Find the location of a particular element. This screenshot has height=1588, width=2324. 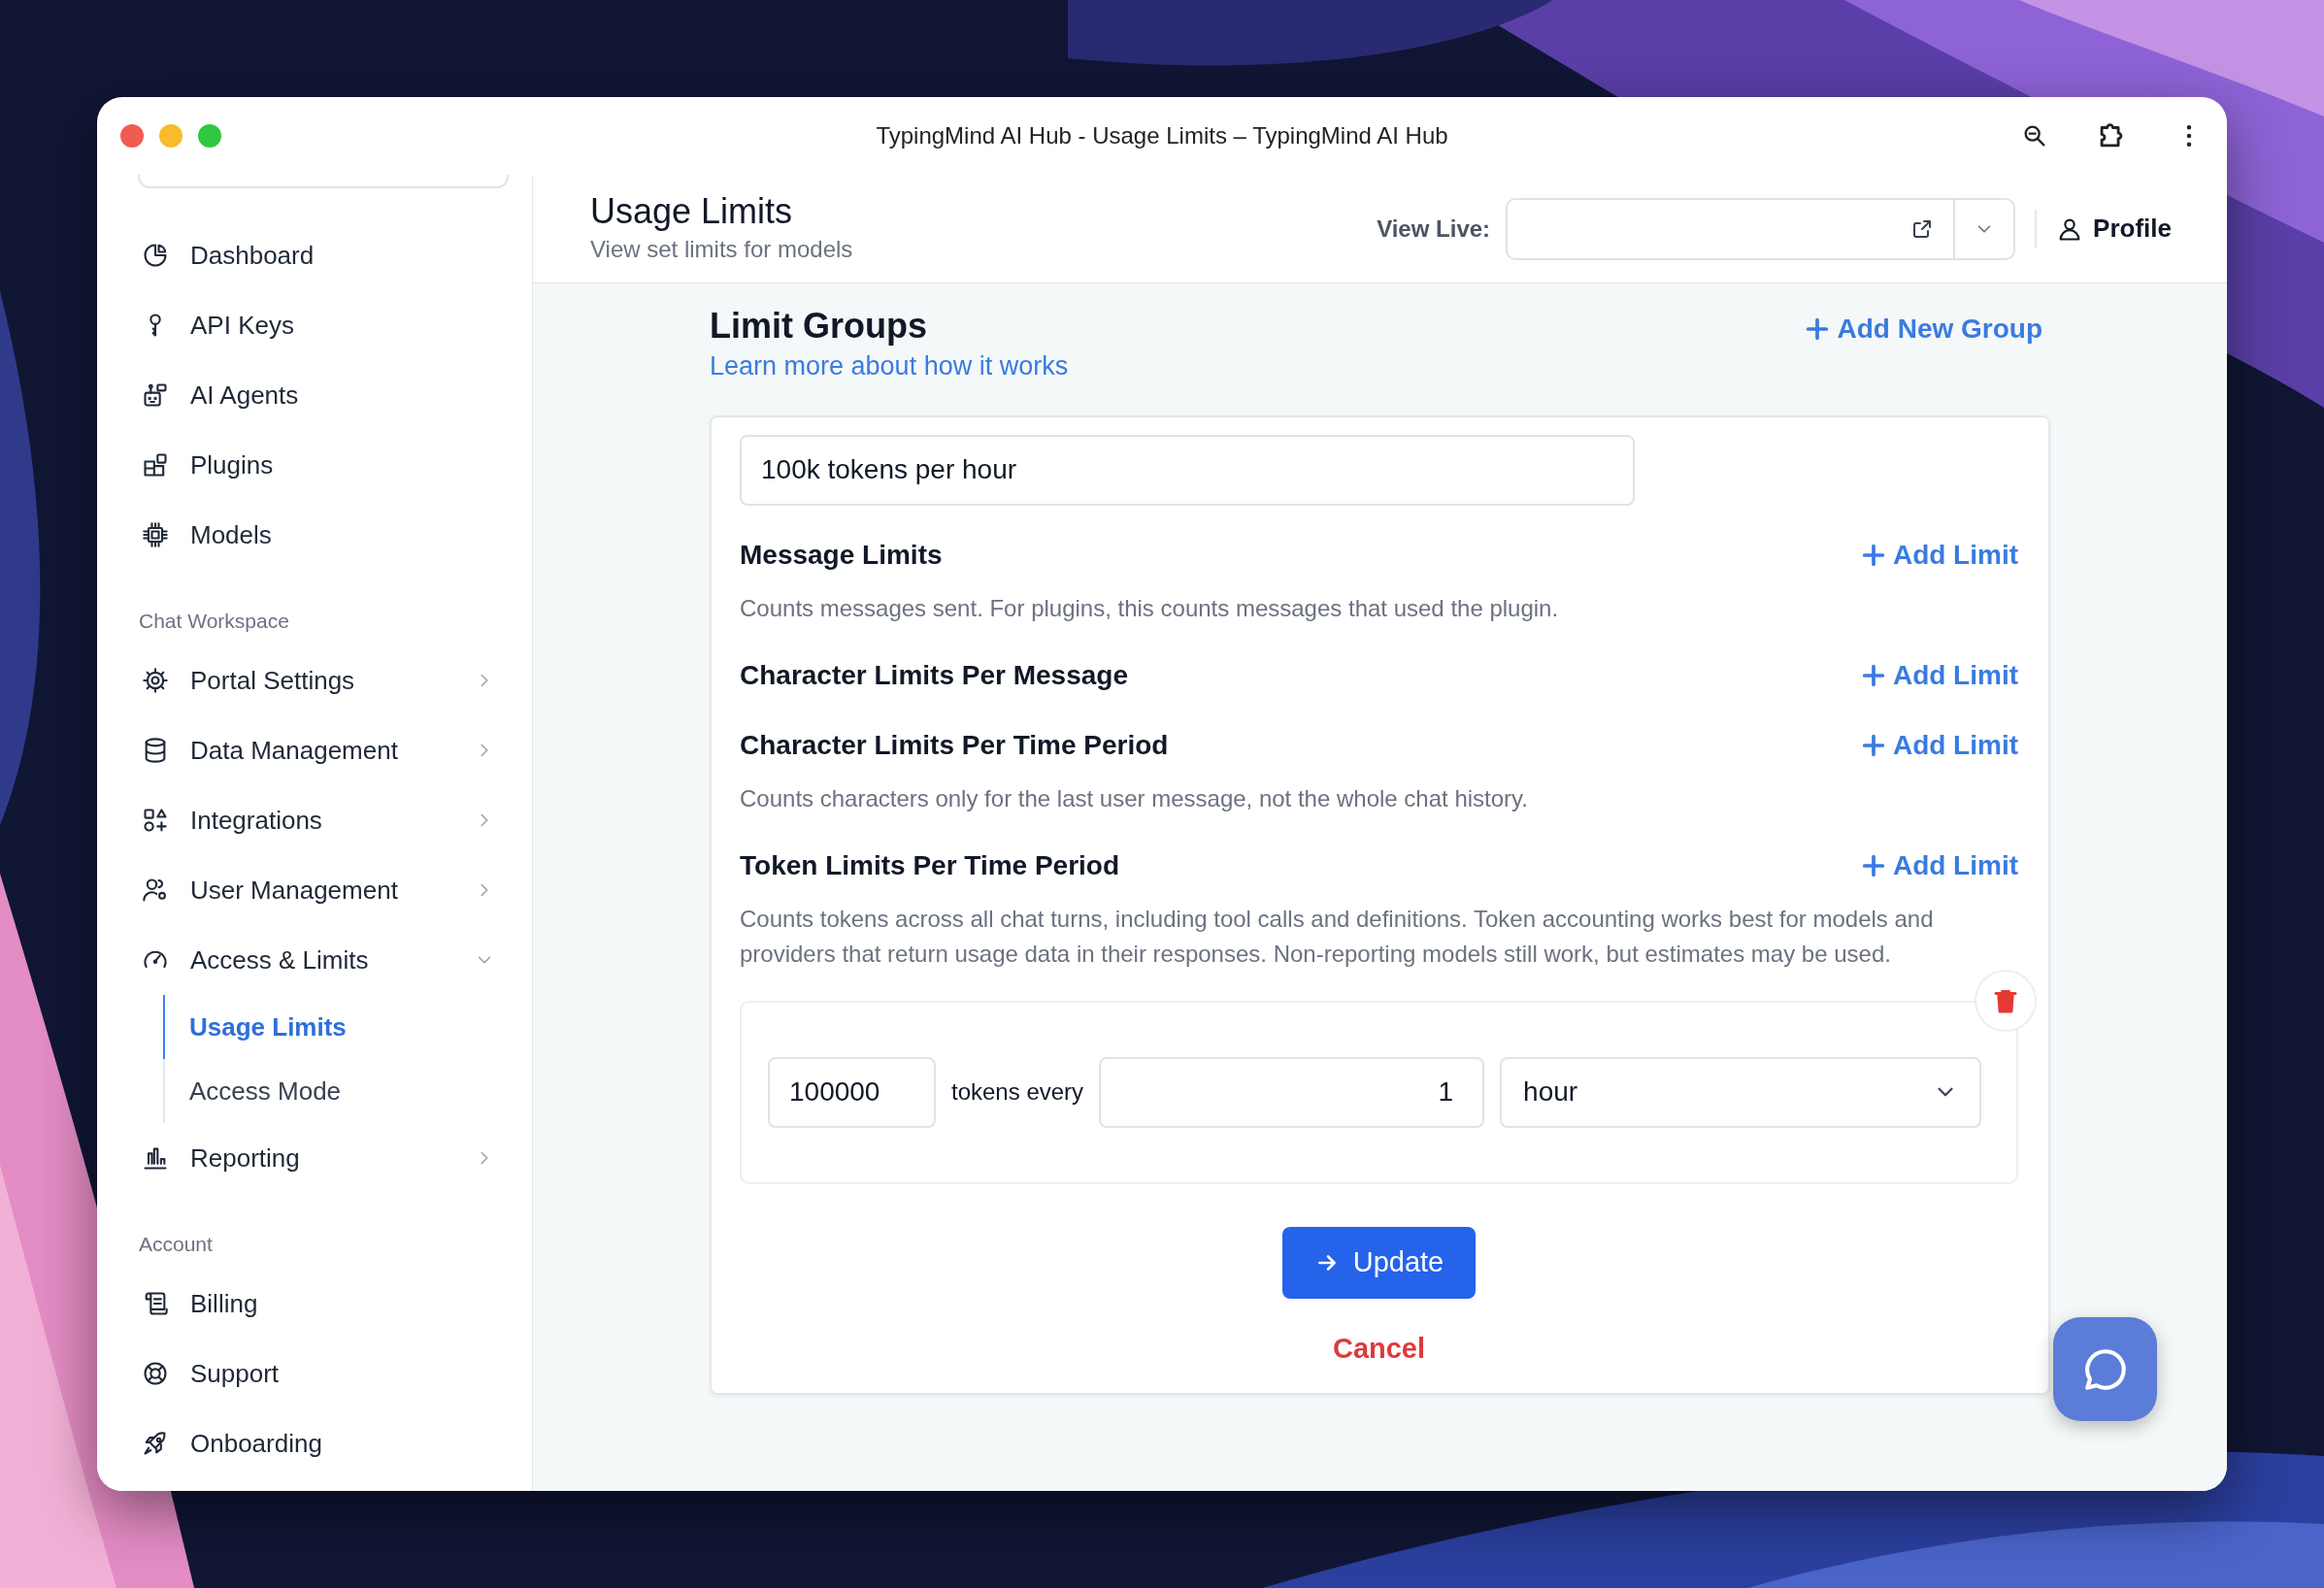

limit-type-title: Message Limits is located at coordinates (841, 555).